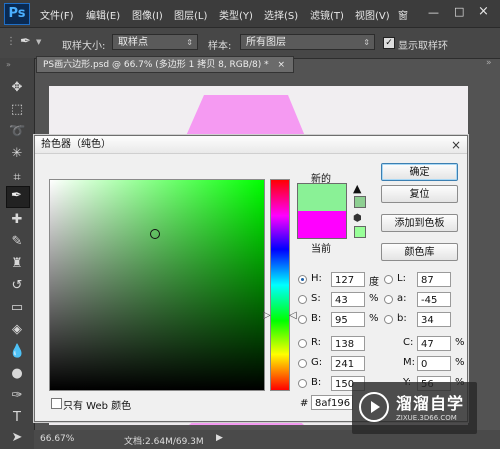  What do you see at coordinates (316, 342) in the screenshot?
I see `r-label: R:` at bounding box center [316, 342].